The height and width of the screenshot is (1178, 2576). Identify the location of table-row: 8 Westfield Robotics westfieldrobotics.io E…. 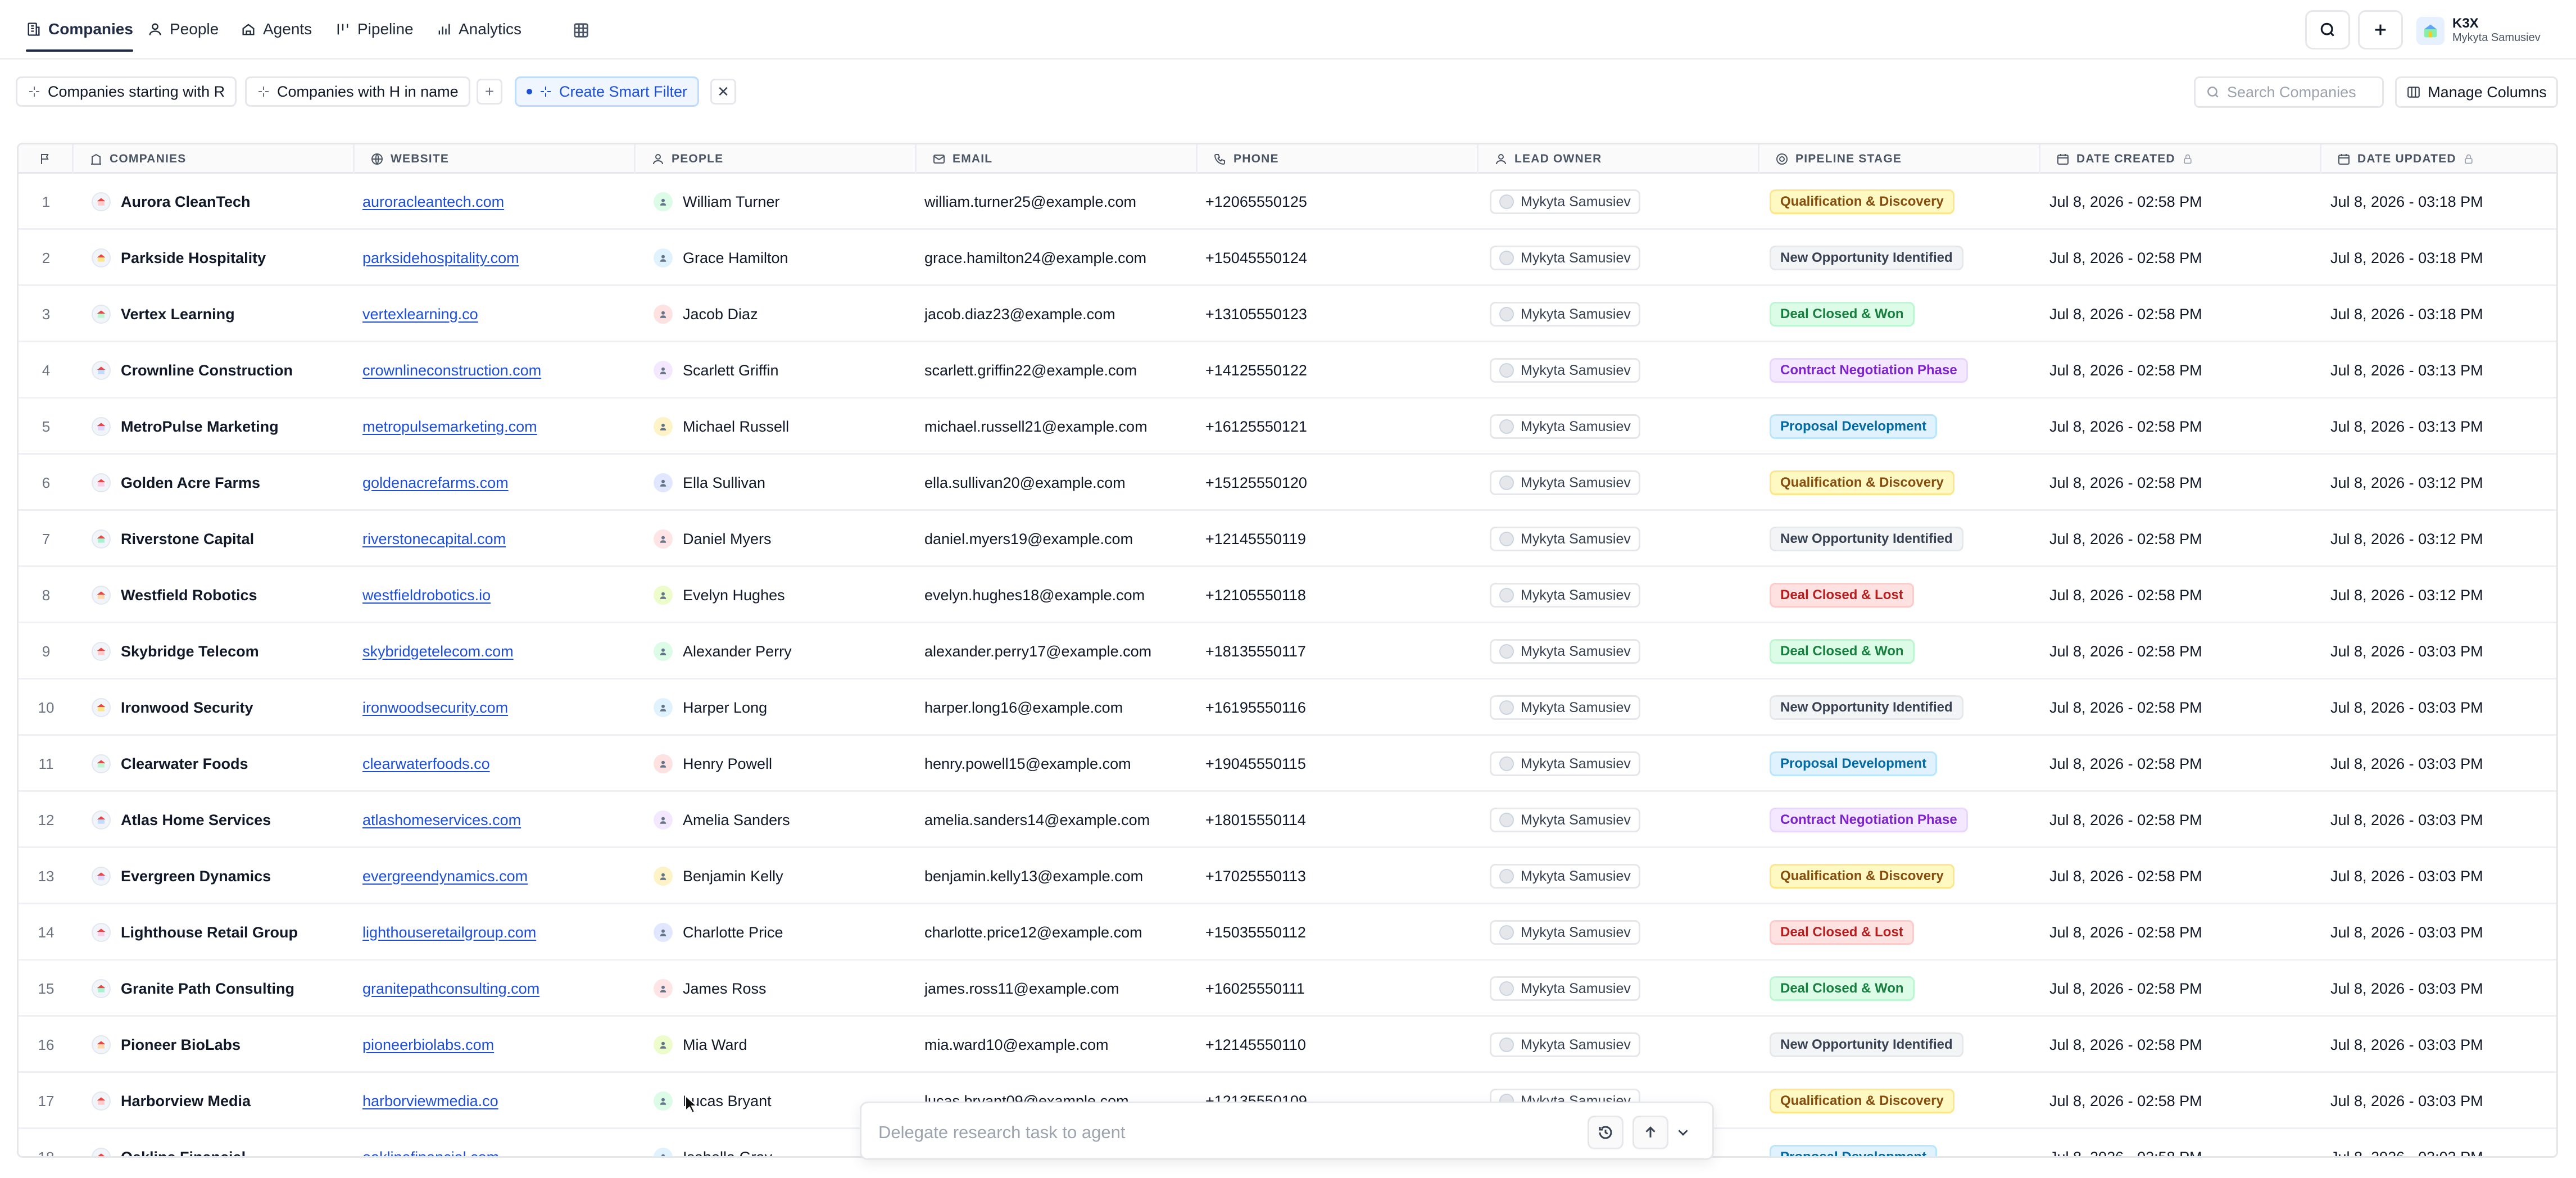
(1287, 595).